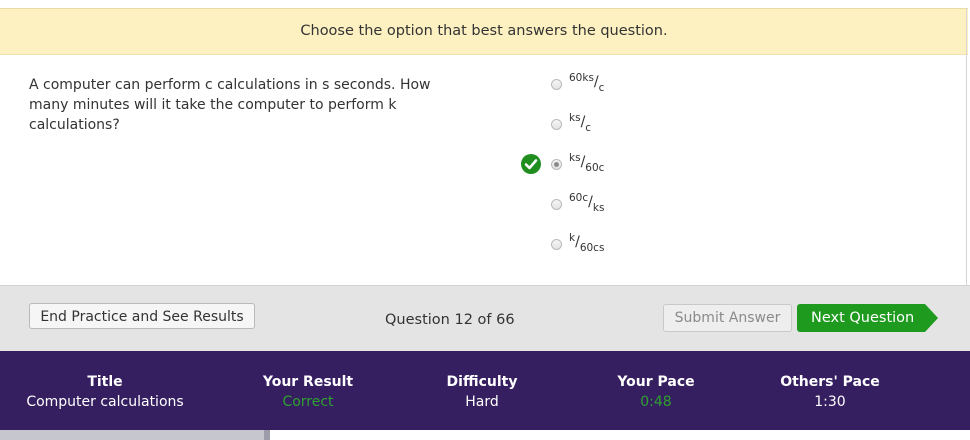 The width and height of the screenshot is (970, 440). What do you see at coordinates (135, 435) in the screenshot?
I see `bottom-panel` at bounding box center [135, 435].